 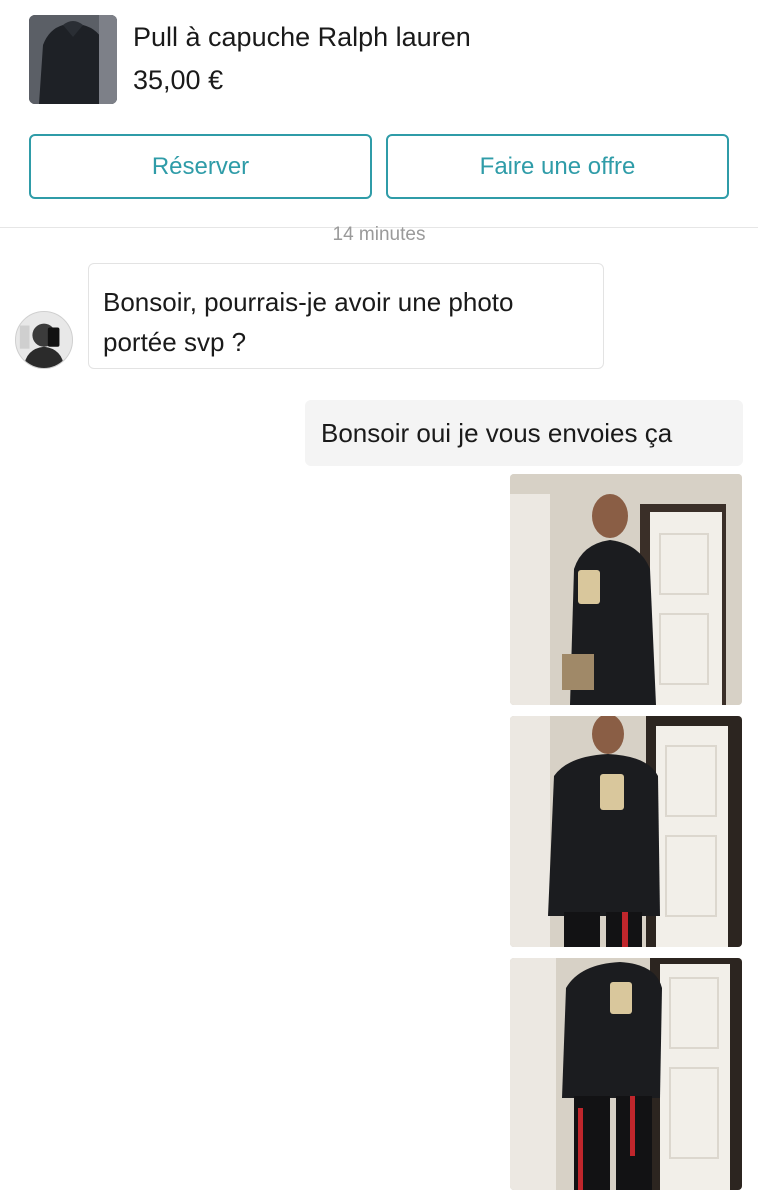 I want to click on product-thumbnail, so click(x=73, y=59).